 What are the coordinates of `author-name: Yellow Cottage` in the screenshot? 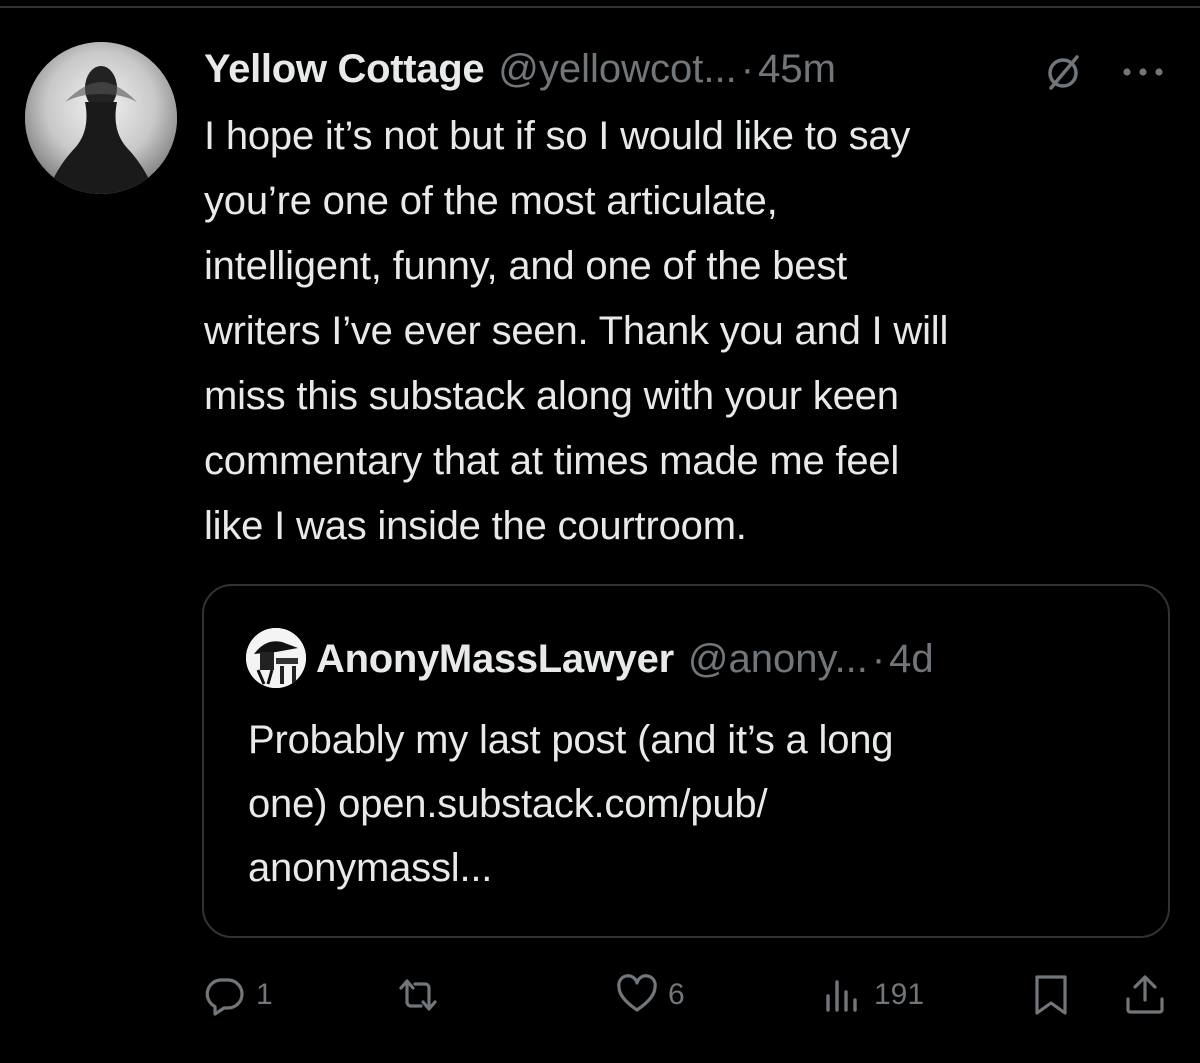 It's located at (344, 69).